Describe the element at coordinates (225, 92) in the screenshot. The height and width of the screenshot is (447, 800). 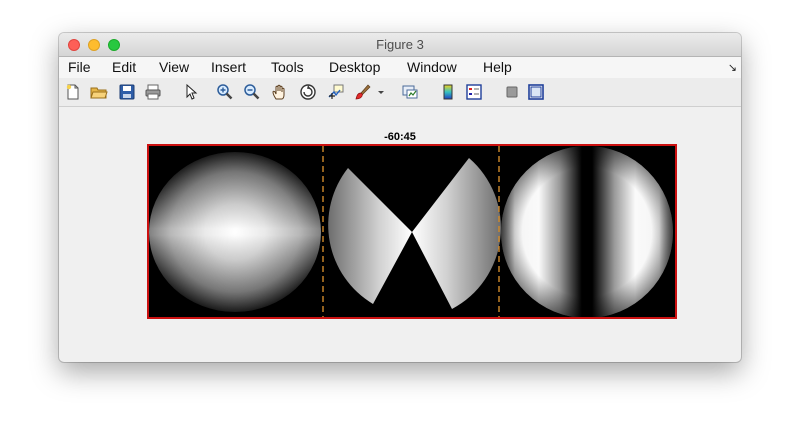
I see `zoom-in-icon` at that location.